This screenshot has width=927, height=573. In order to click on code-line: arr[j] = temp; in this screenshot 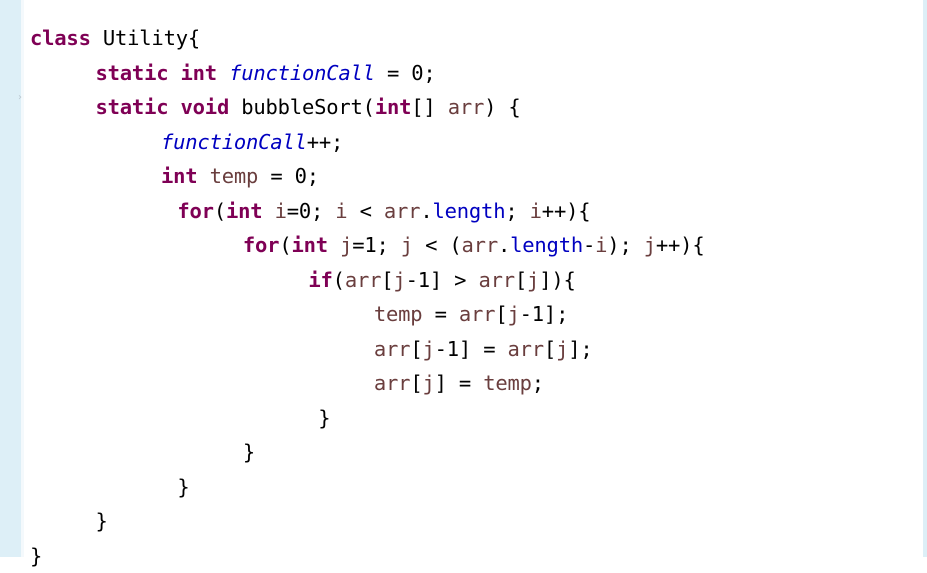, I will do `click(459, 383)`.